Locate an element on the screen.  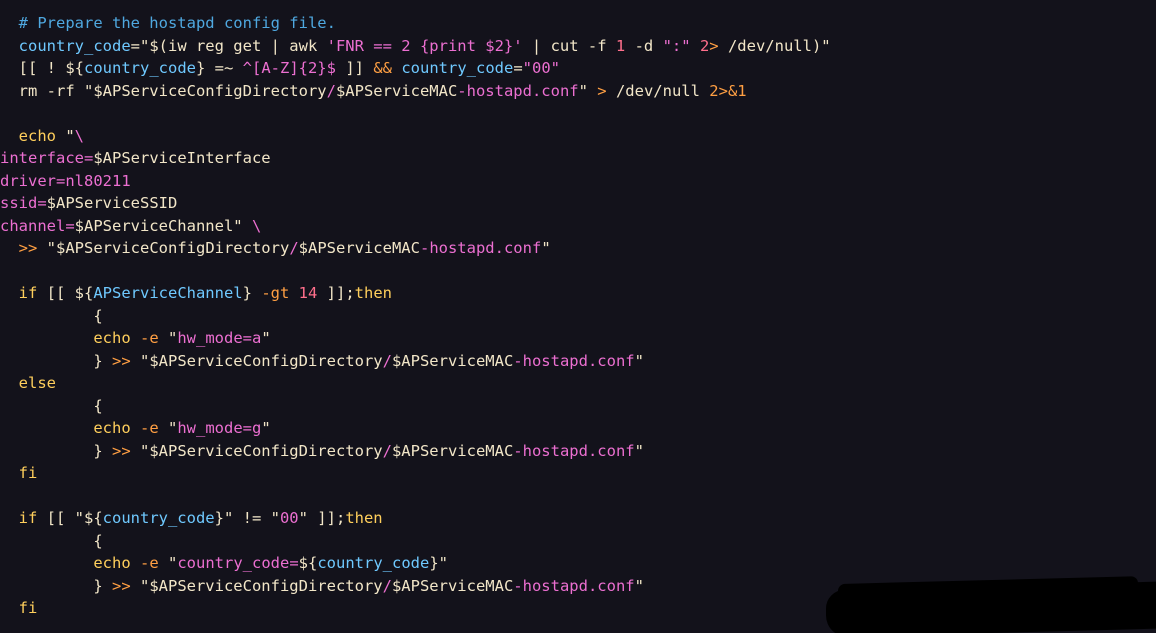
code-token-plain: } =~ is located at coordinates (219, 68).